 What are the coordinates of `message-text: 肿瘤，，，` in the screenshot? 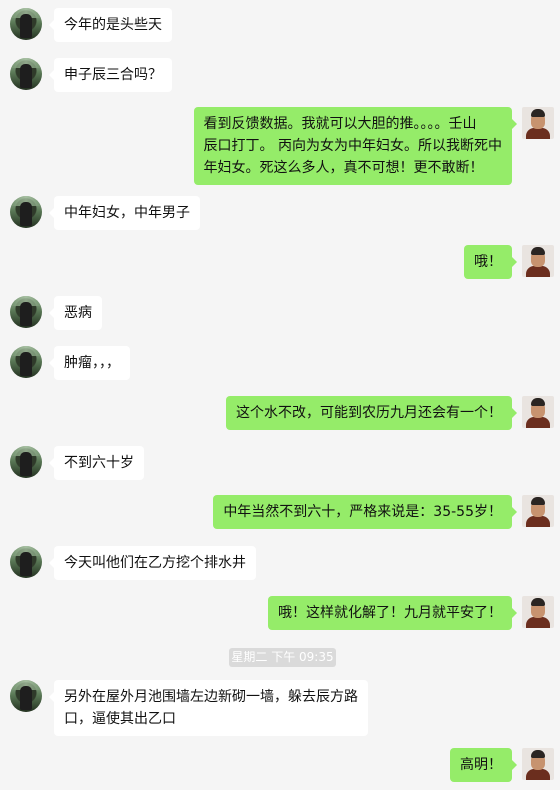 It's located at (92, 363).